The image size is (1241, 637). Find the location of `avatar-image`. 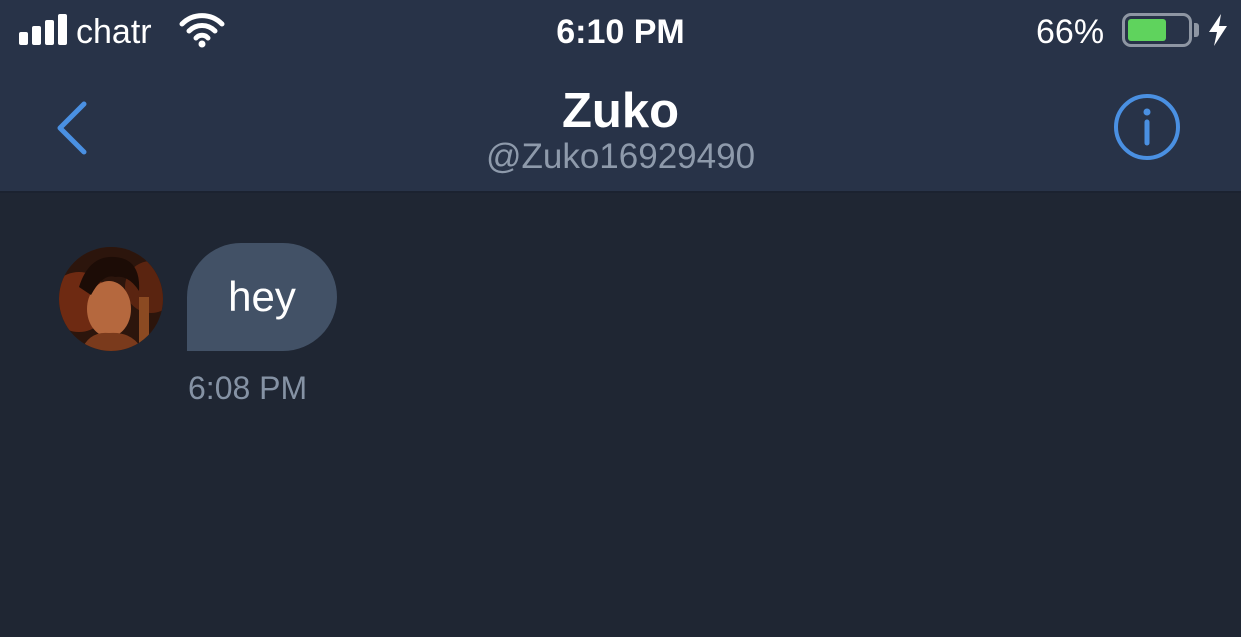

avatar-image is located at coordinates (111, 299).